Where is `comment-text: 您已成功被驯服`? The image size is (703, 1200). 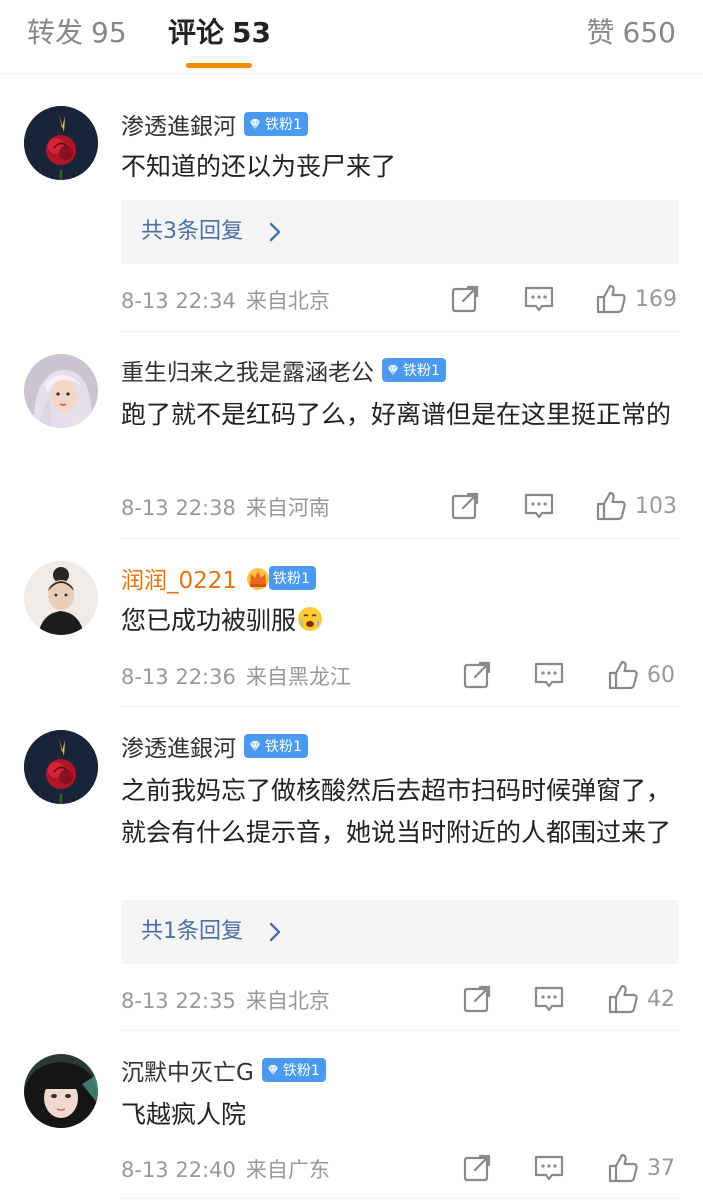 comment-text: 您已成功被驯服 is located at coordinates (406, 621).